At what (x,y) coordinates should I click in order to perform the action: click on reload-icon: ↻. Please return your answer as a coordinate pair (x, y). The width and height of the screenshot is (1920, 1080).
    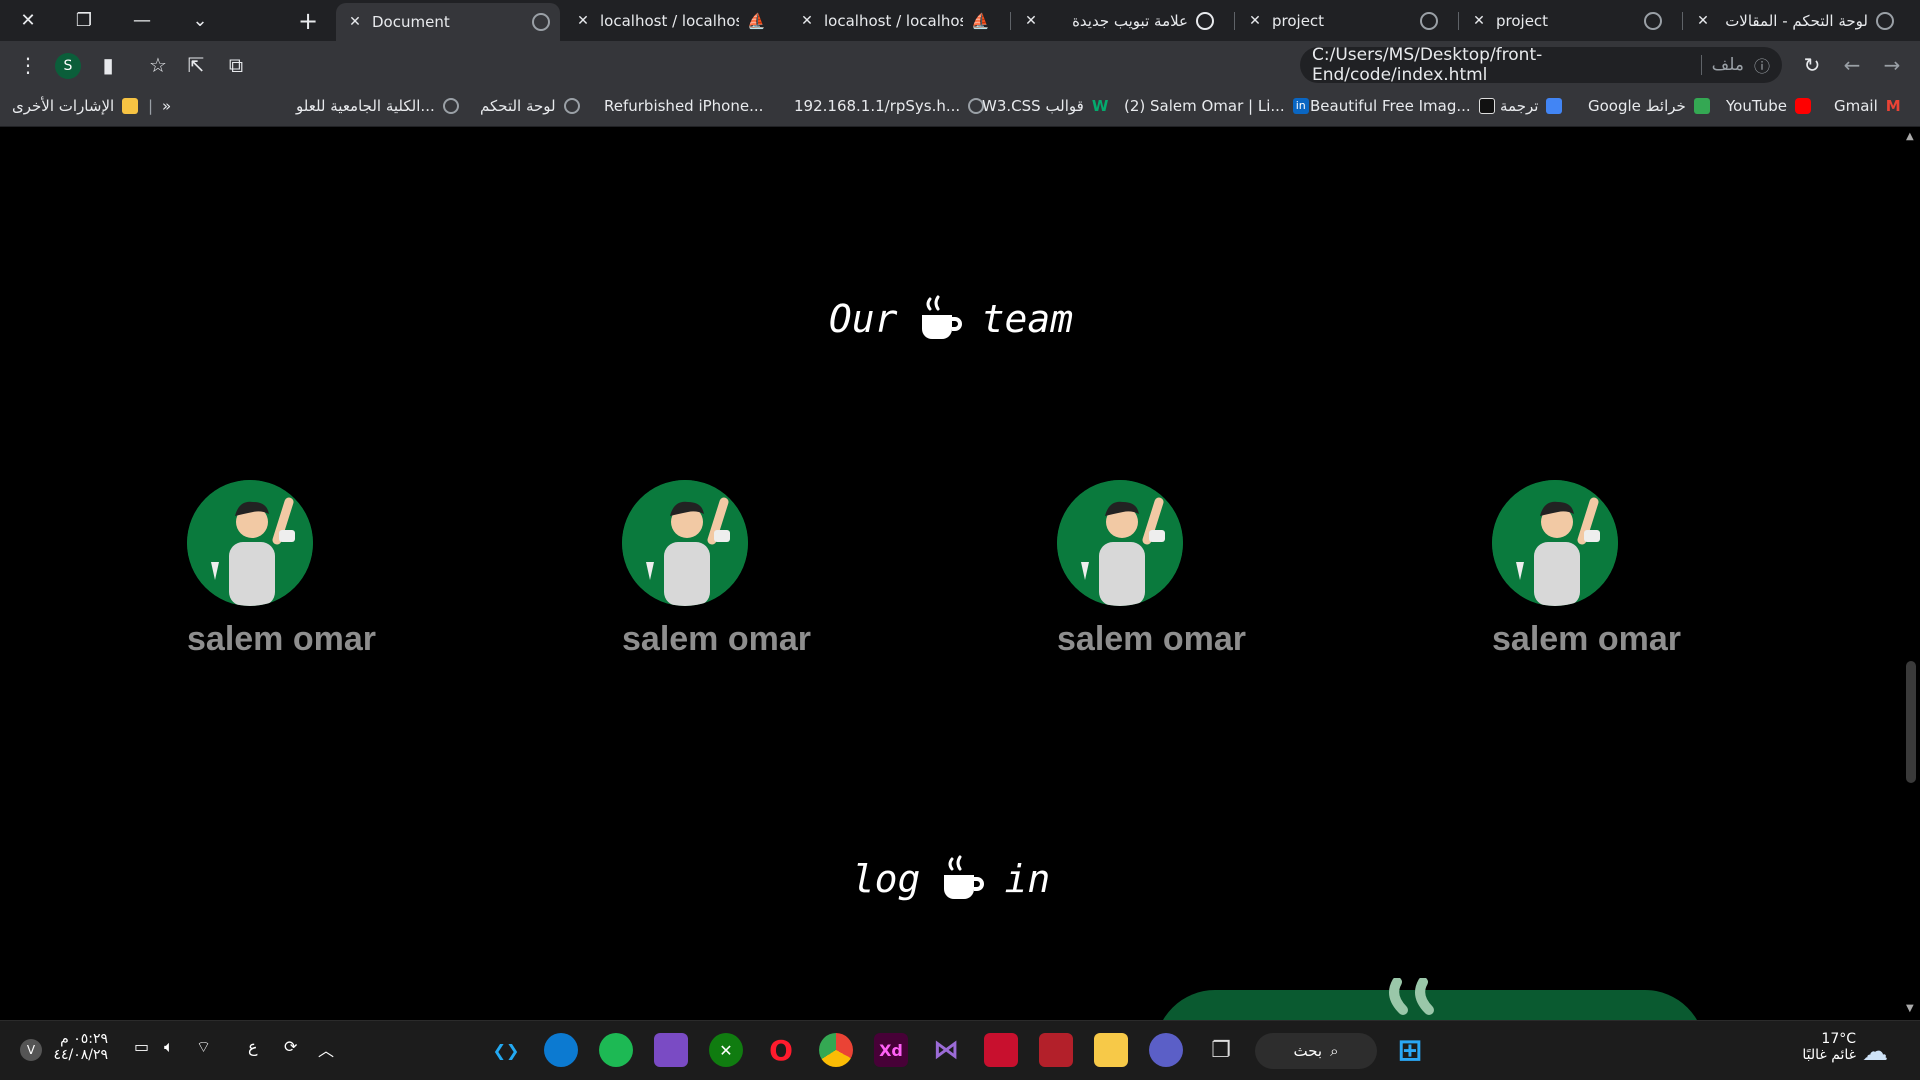
    Looking at the image, I should click on (1812, 65).